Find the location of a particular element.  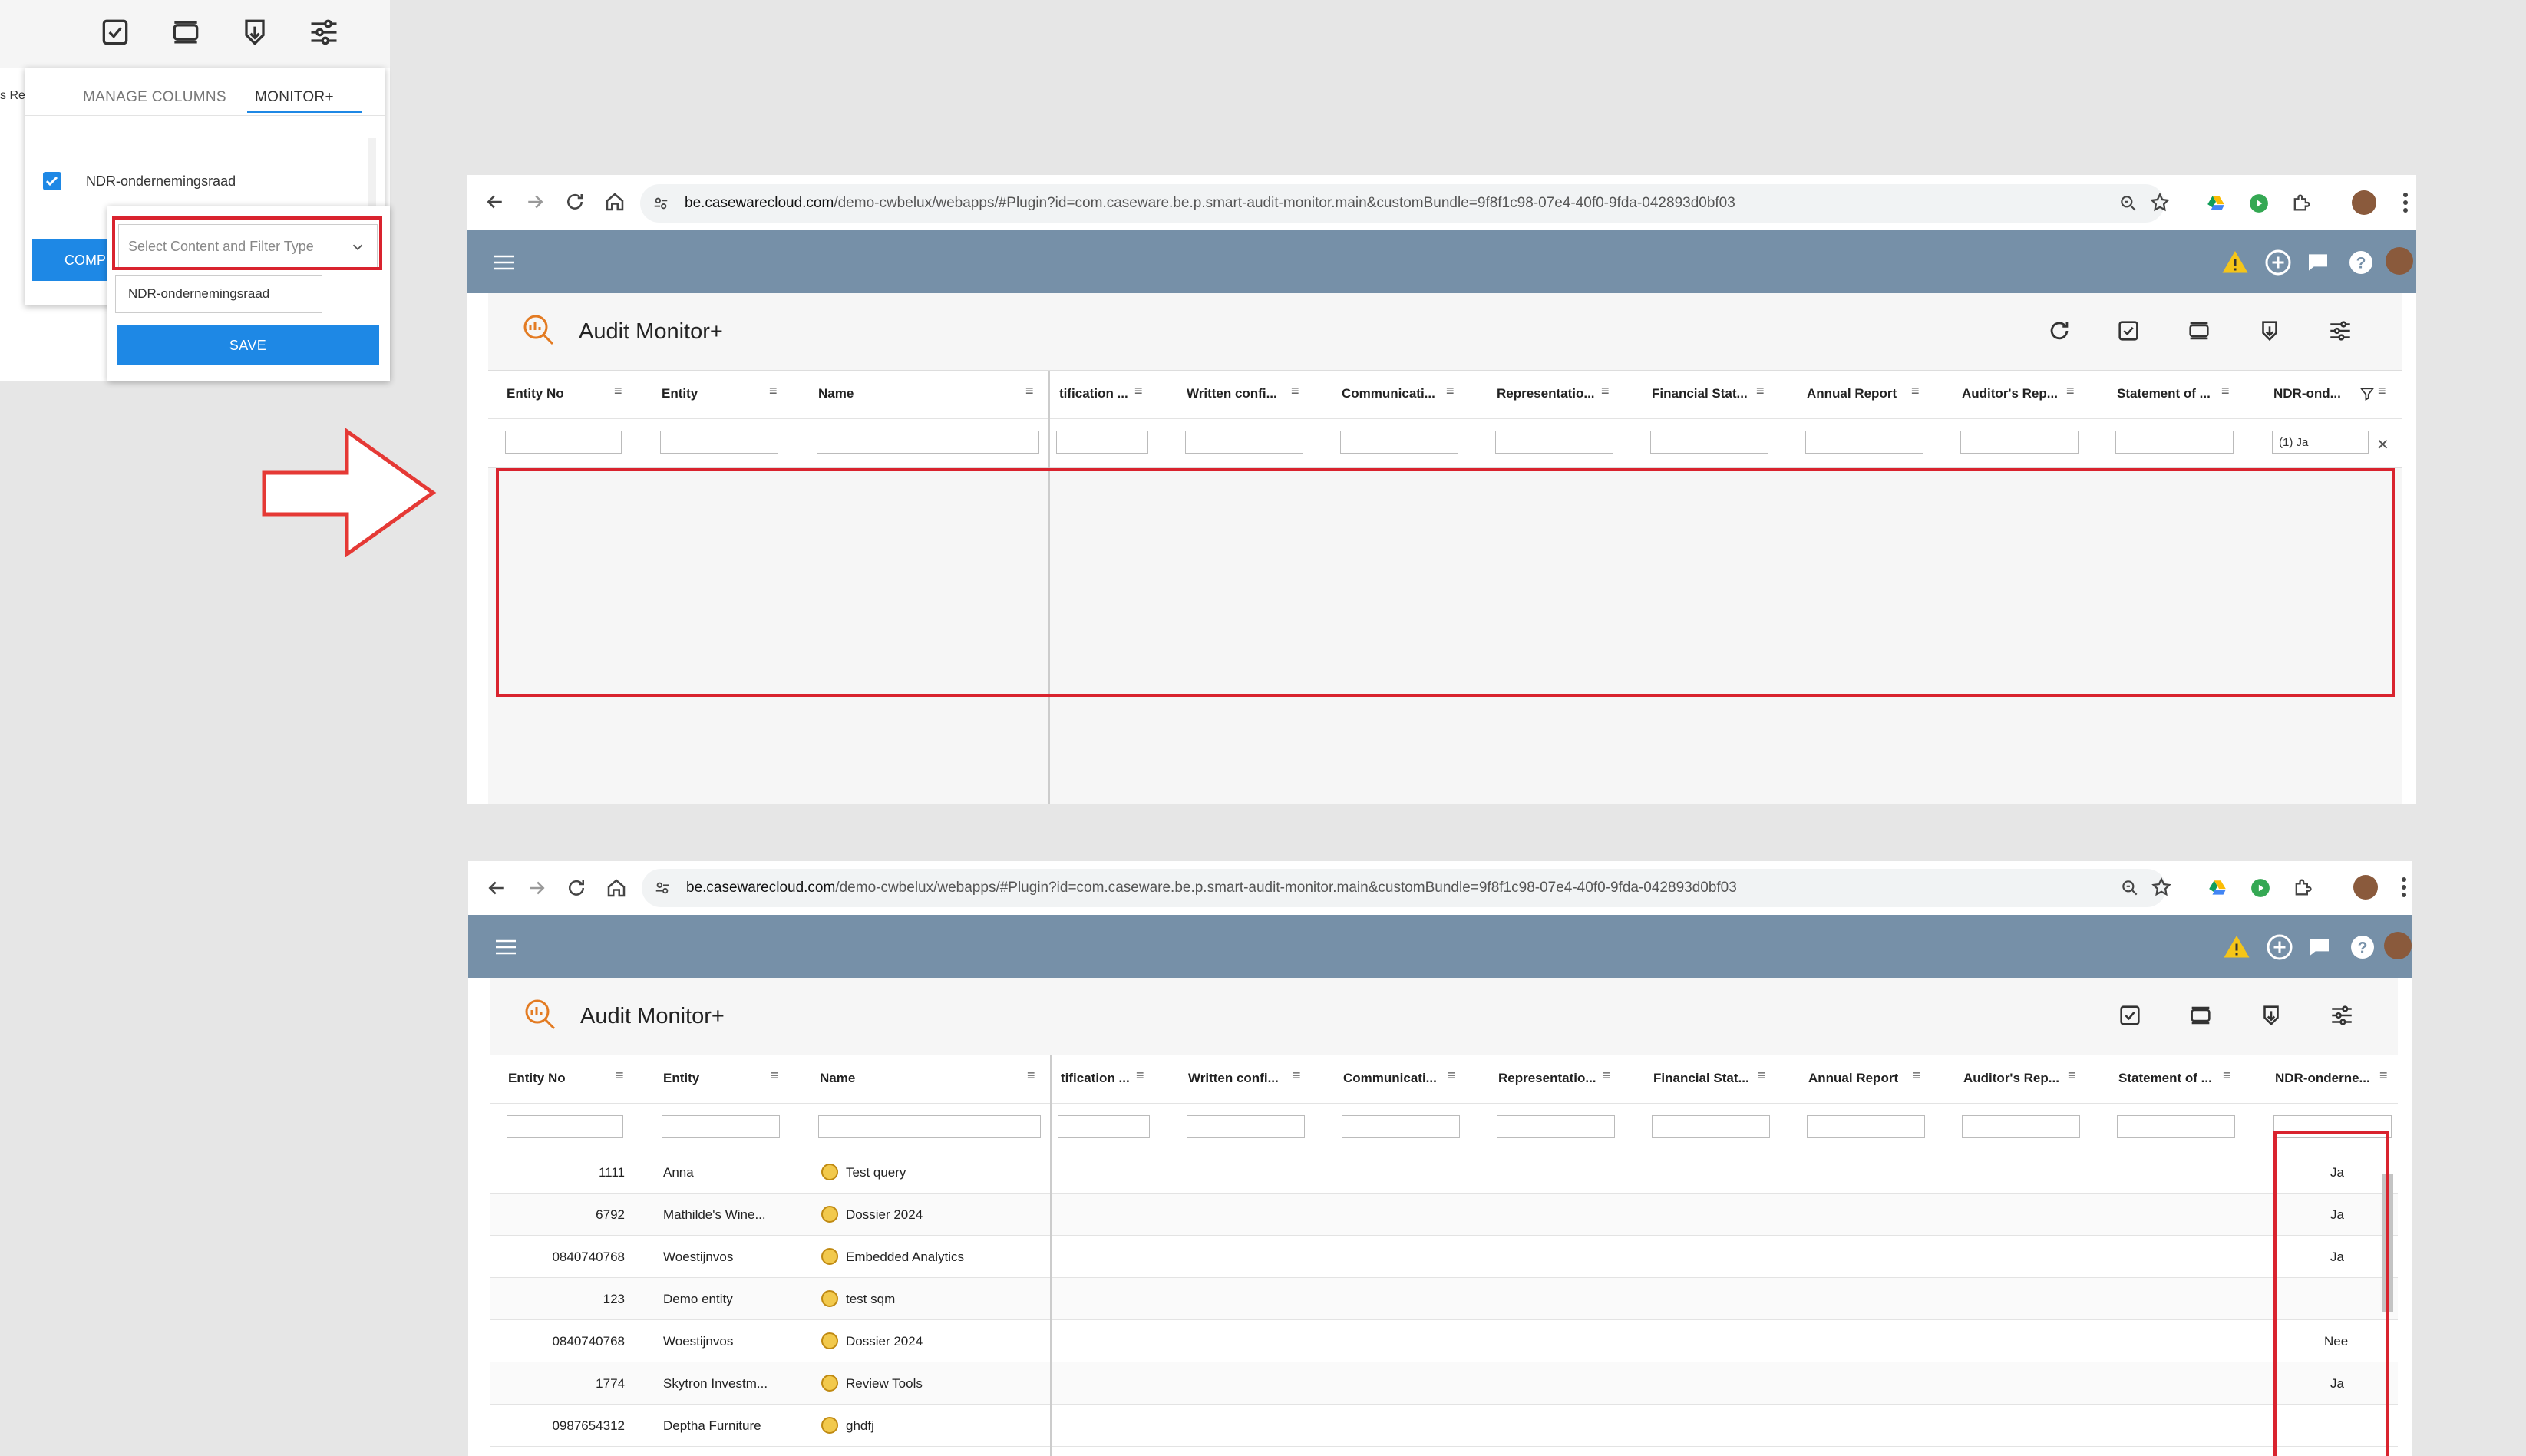

refresh-icon is located at coordinates (2059, 331).